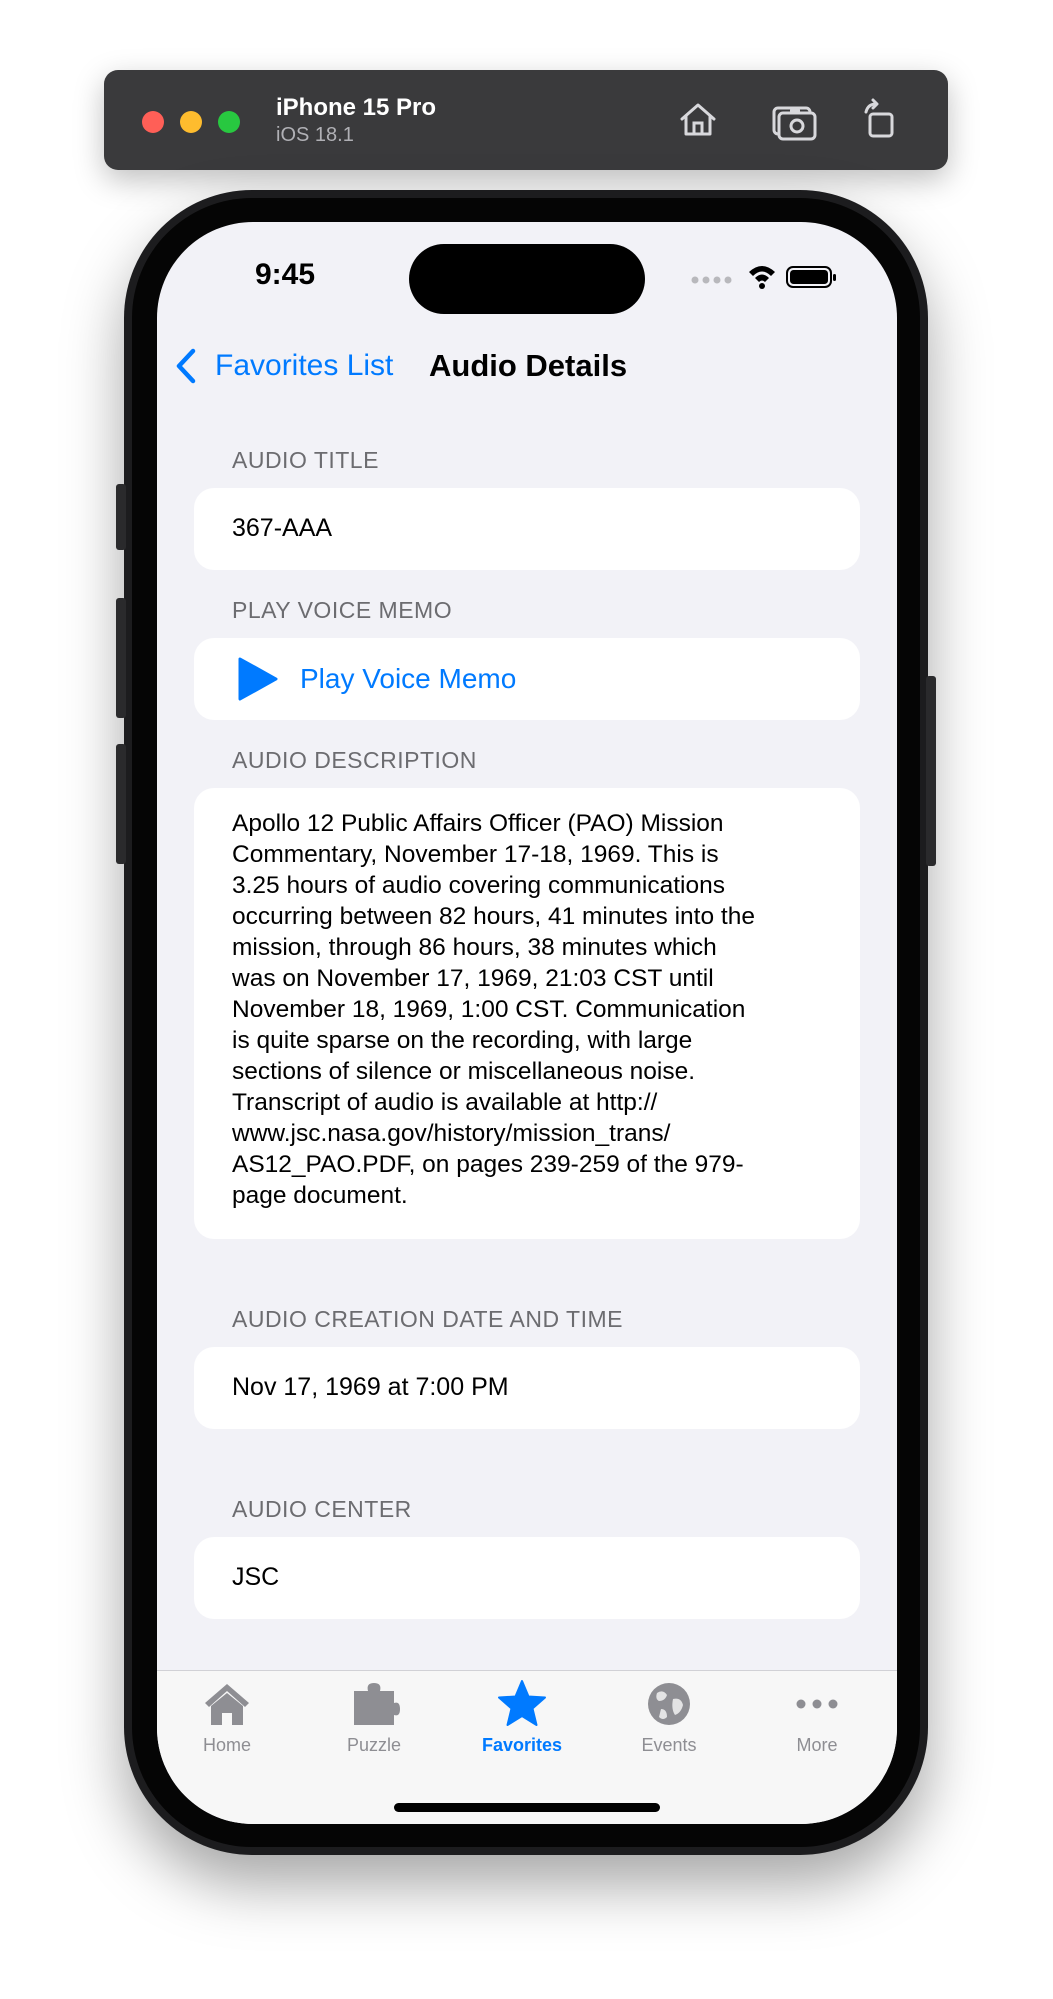 This screenshot has width=1053, height=1999. Describe the element at coordinates (320, 1195) in the screenshot. I see `description-line: page document.` at that location.